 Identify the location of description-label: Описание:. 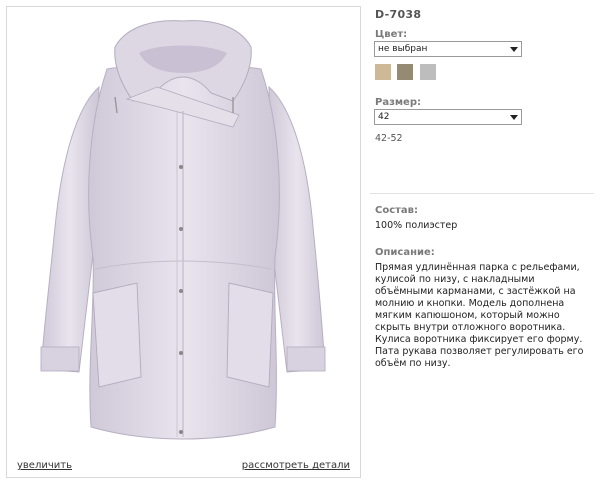
(405, 252).